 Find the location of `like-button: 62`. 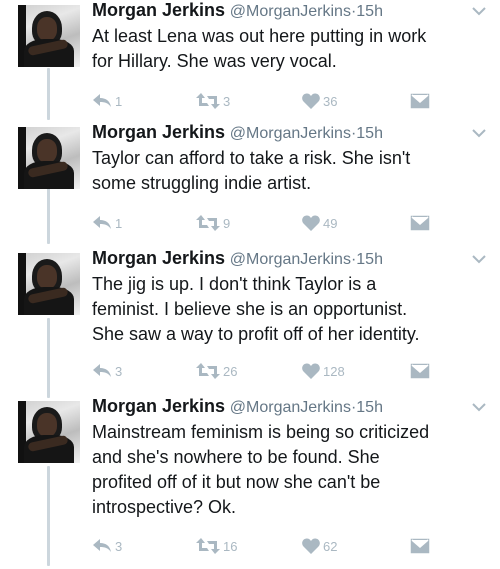

like-button: 62 is located at coordinates (319, 546).